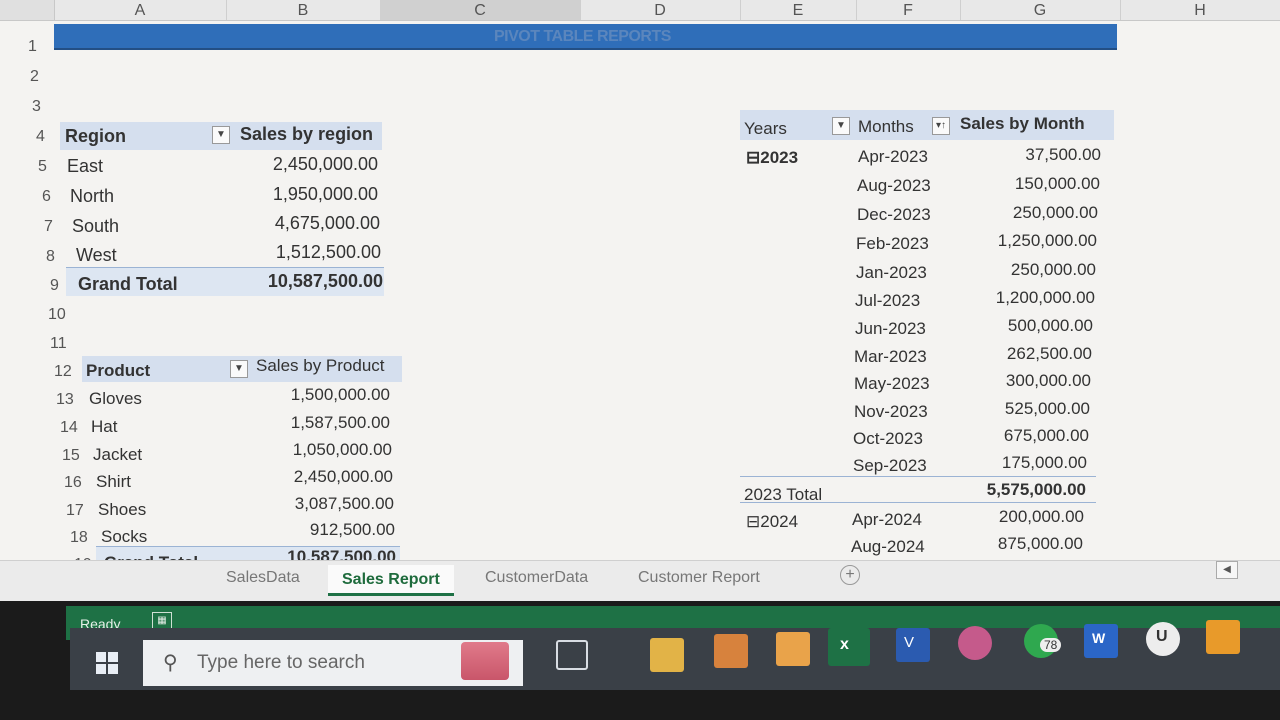  Describe the element at coordinates (71, 456) in the screenshot. I see `row-number: 15` at that location.